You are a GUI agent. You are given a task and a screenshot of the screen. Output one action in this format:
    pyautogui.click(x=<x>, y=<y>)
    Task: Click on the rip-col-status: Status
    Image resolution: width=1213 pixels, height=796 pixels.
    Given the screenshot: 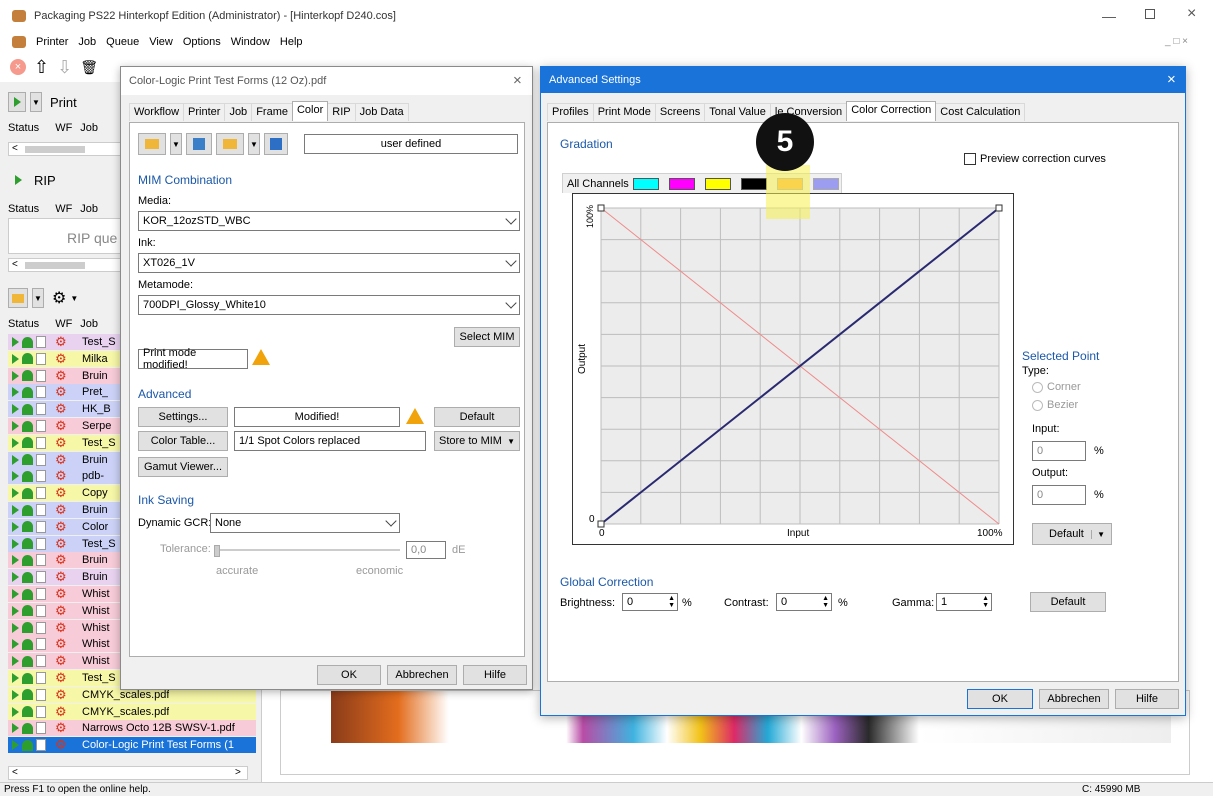 What is the action you would take?
    pyautogui.click(x=23, y=209)
    